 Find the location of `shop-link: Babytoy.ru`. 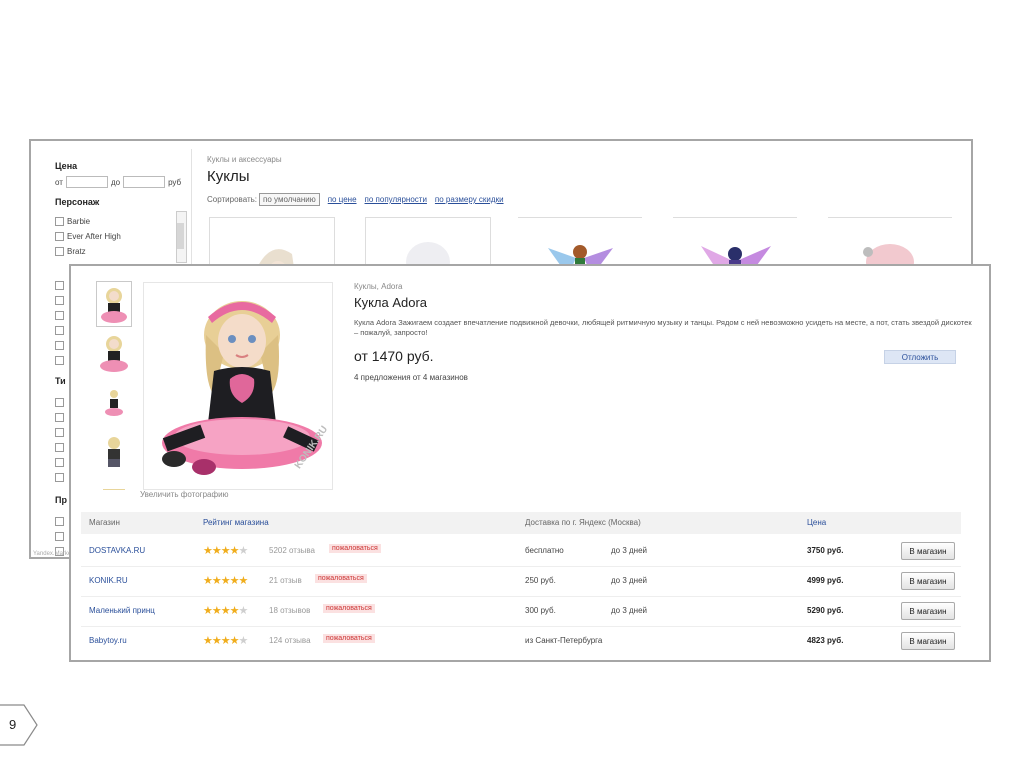

shop-link: Babytoy.ru is located at coordinates (108, 640).